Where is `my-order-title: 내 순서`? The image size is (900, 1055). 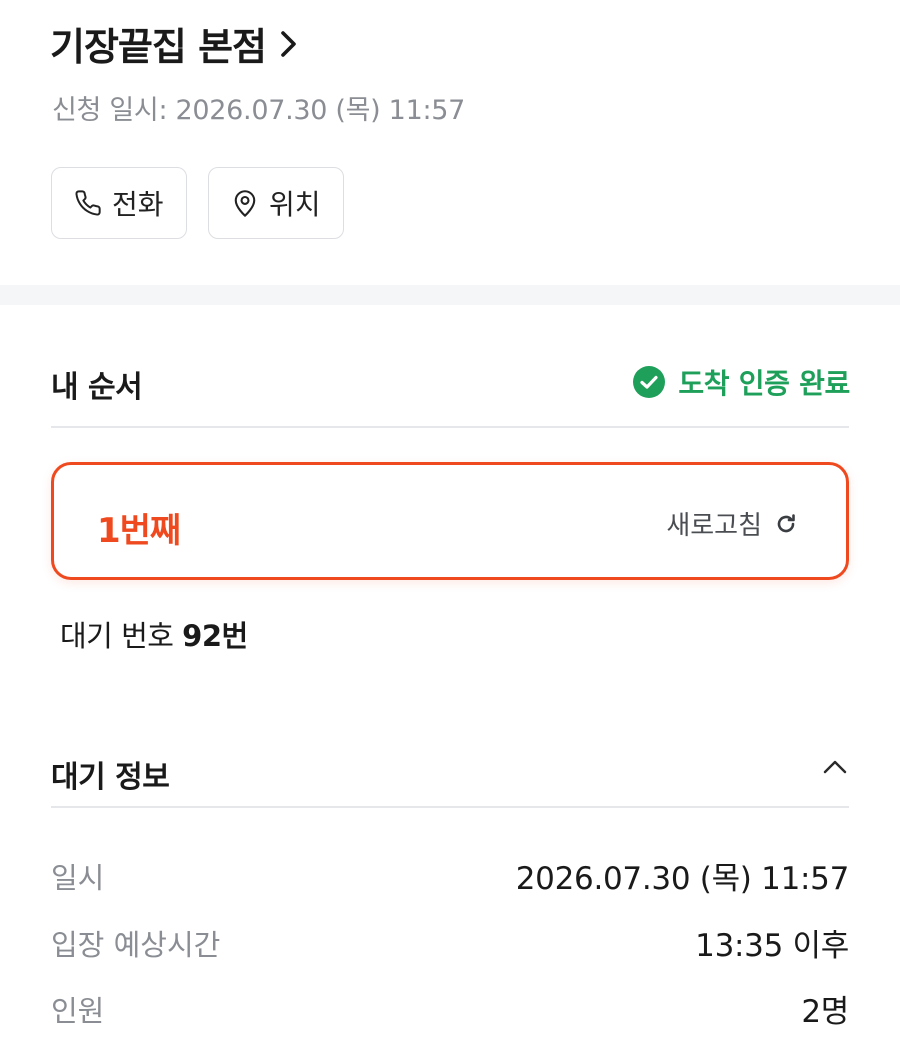 my-order-title: 내 순서 is located at coordinates (97, 387).